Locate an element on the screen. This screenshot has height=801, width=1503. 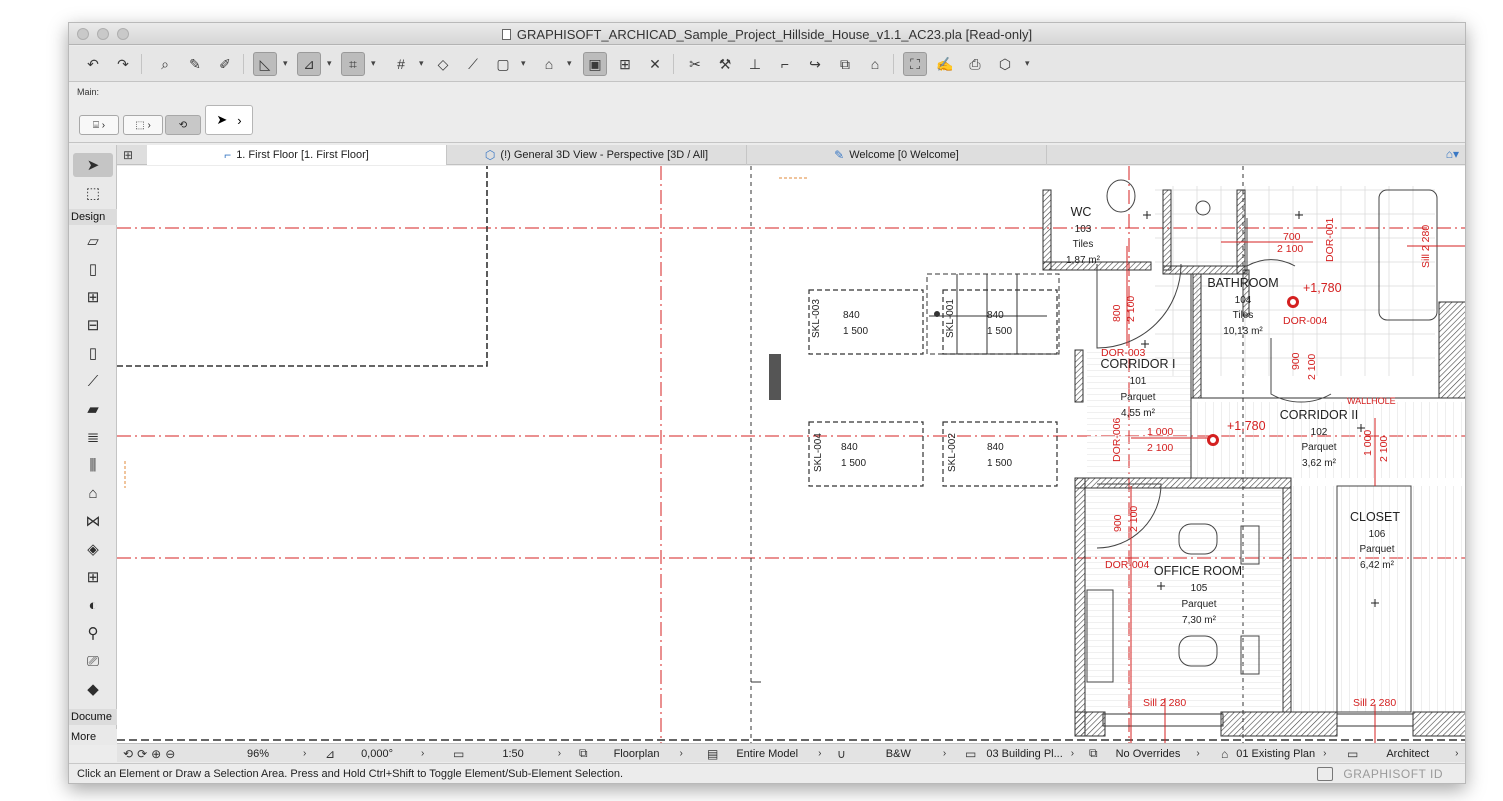
beam-tool-icon: ⟋ is located at coordinates (93, 381).